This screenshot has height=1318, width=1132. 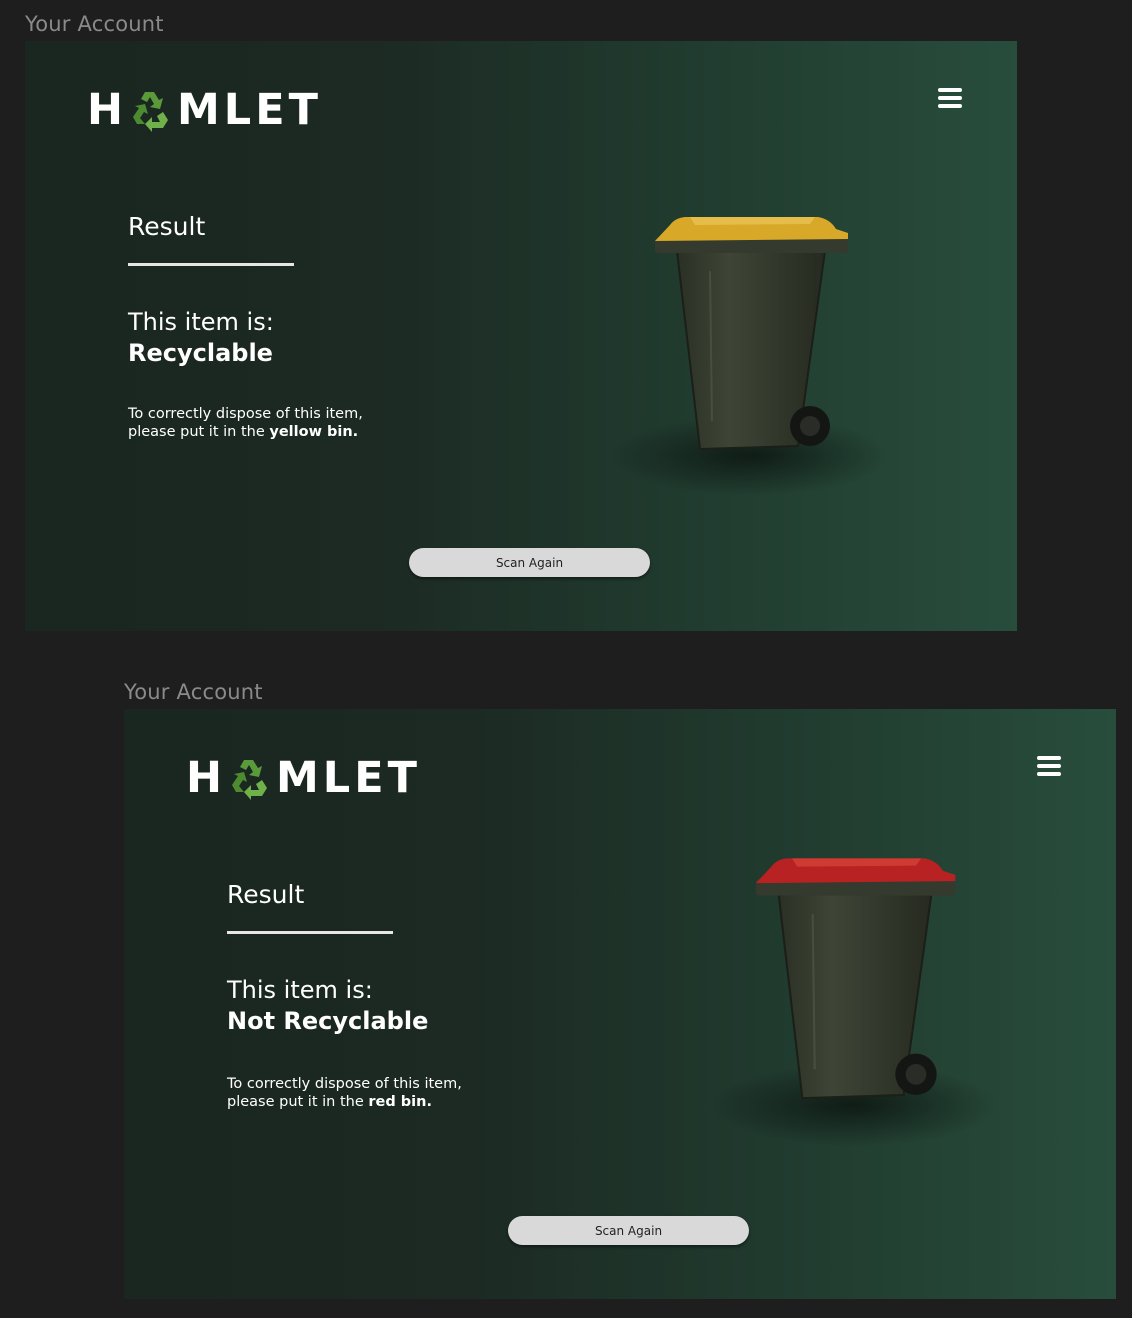 What do you see at coordinates (200, 353) in the screenshot?
I see `verdict-text: Recyclable` at bounding box center [200, 353].